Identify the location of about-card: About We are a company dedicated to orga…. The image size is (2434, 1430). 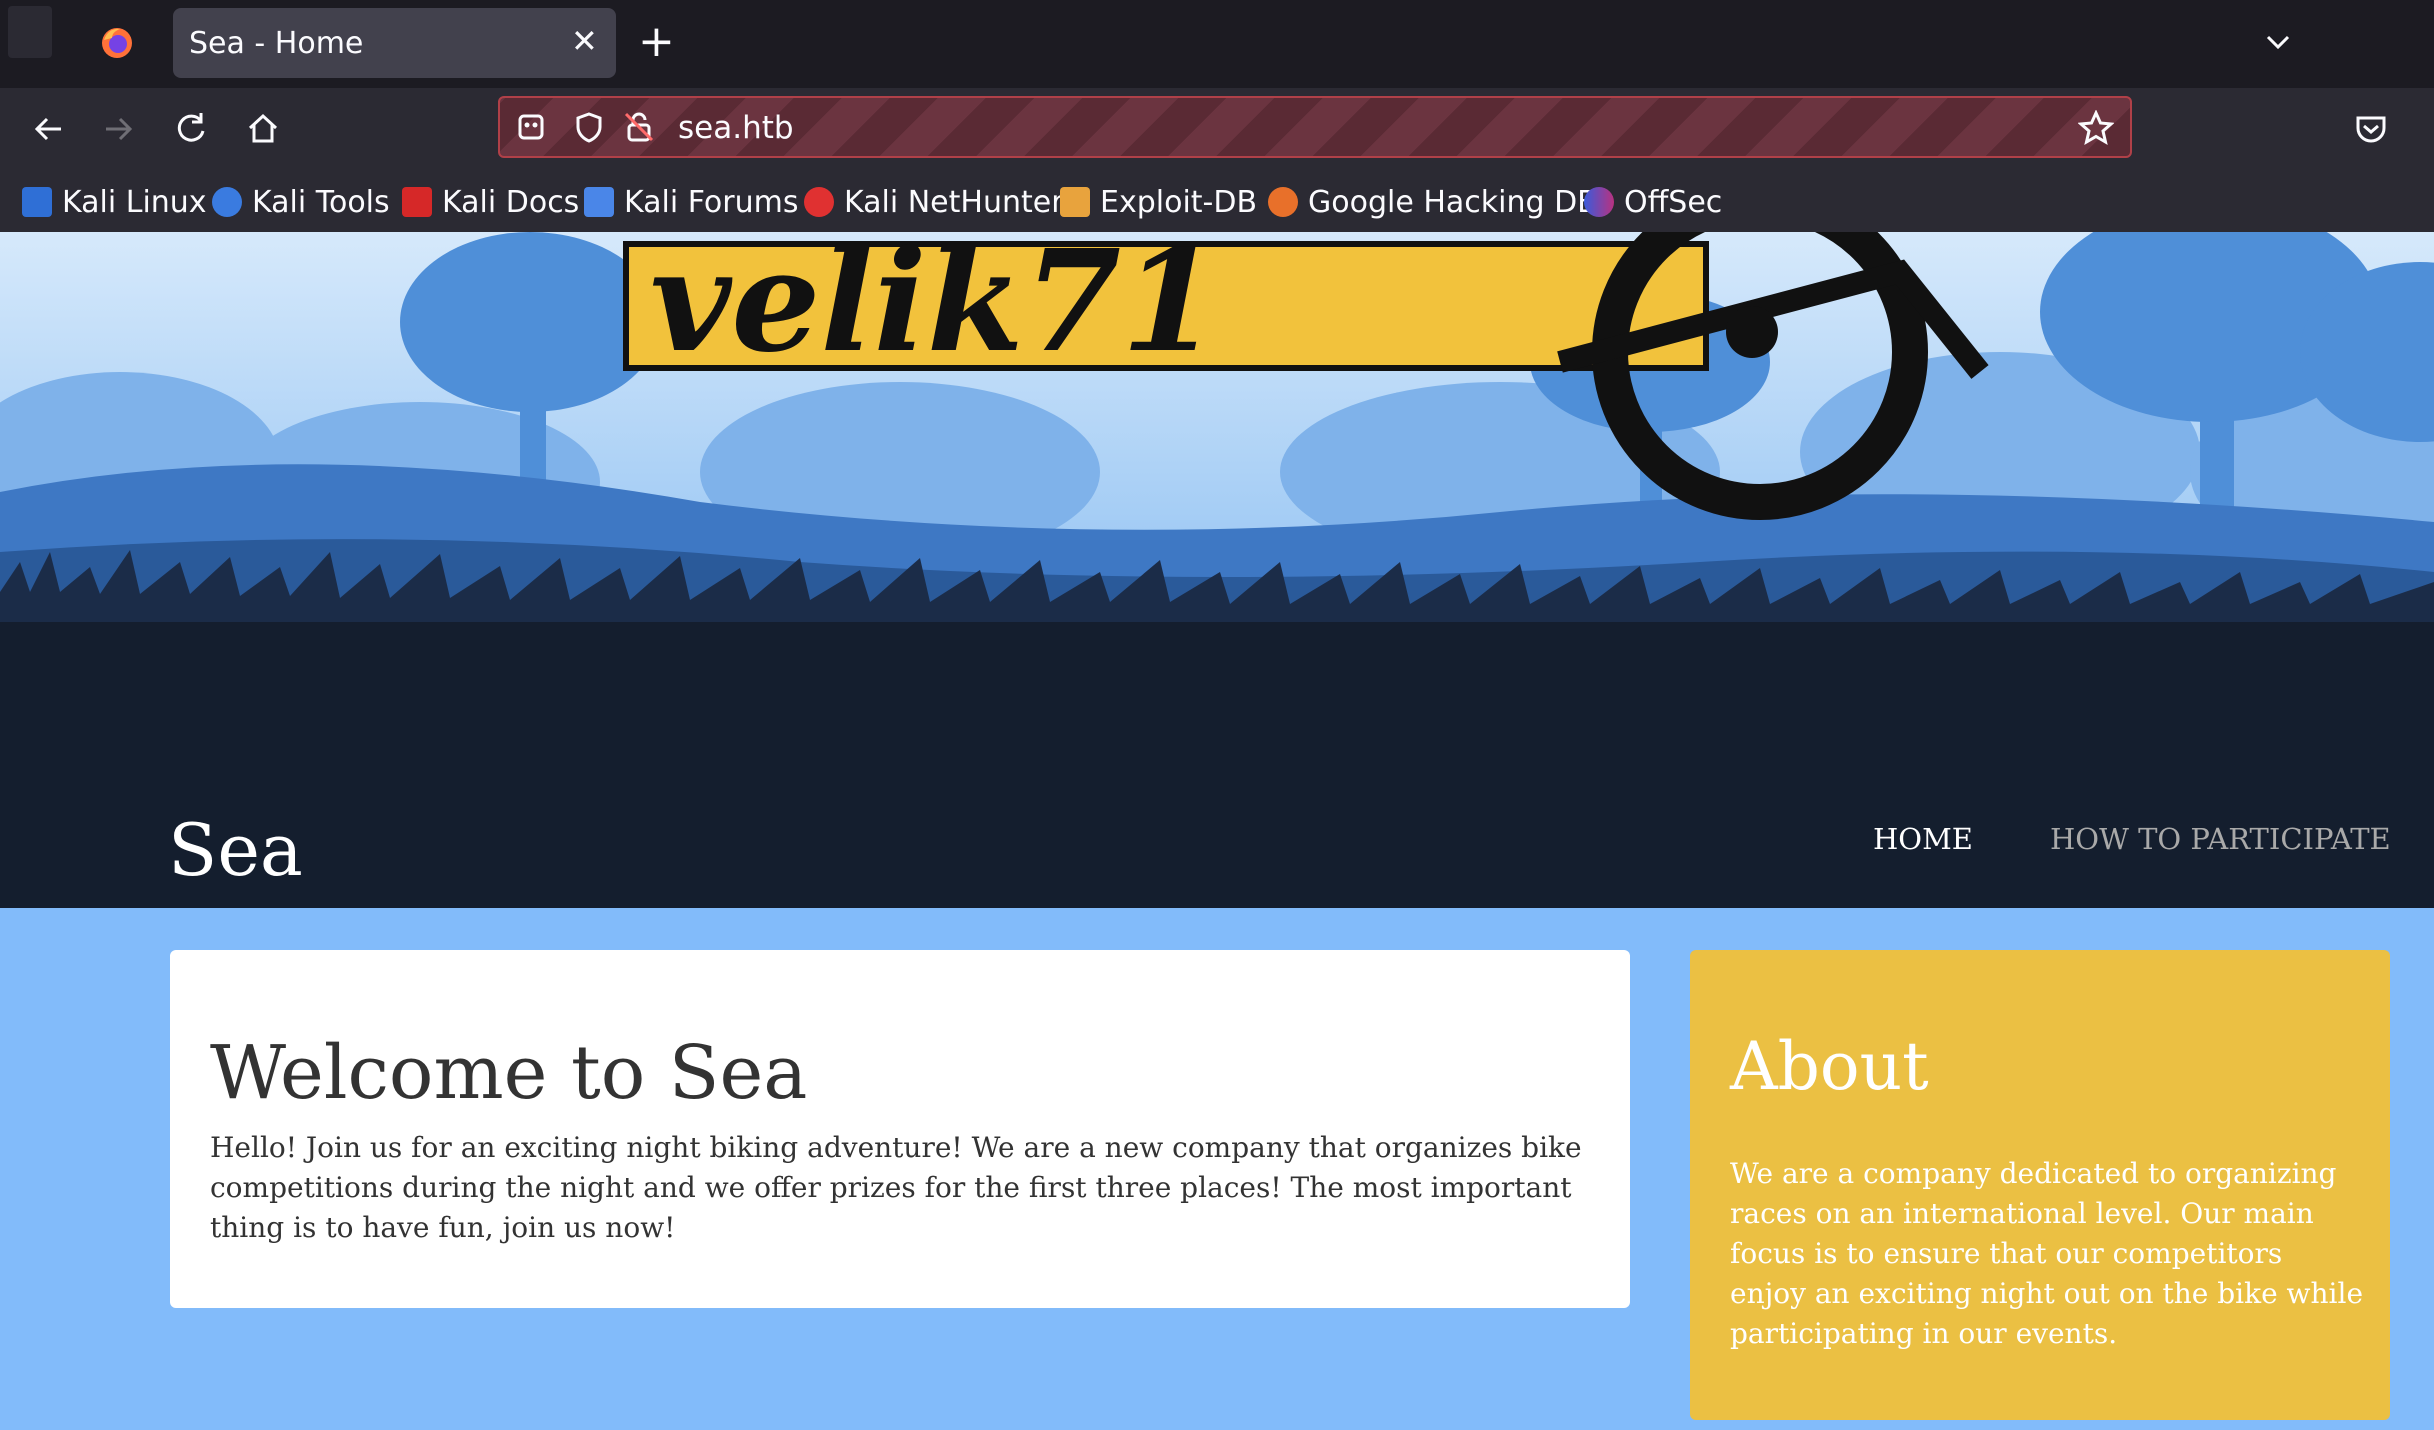
(2040, 1185).